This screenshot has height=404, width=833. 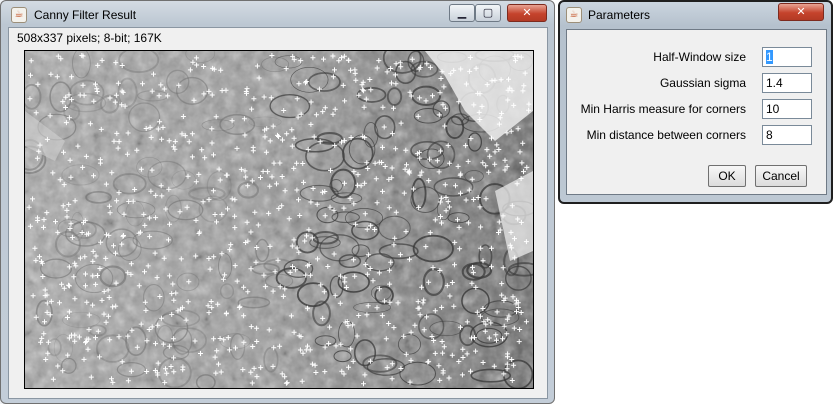 What do you see at coordinates (89, 38) in the screenshot?
I see `image-info-text: 508x337 pixels; 8-bit; 167K` at bounding box center [89, 38].